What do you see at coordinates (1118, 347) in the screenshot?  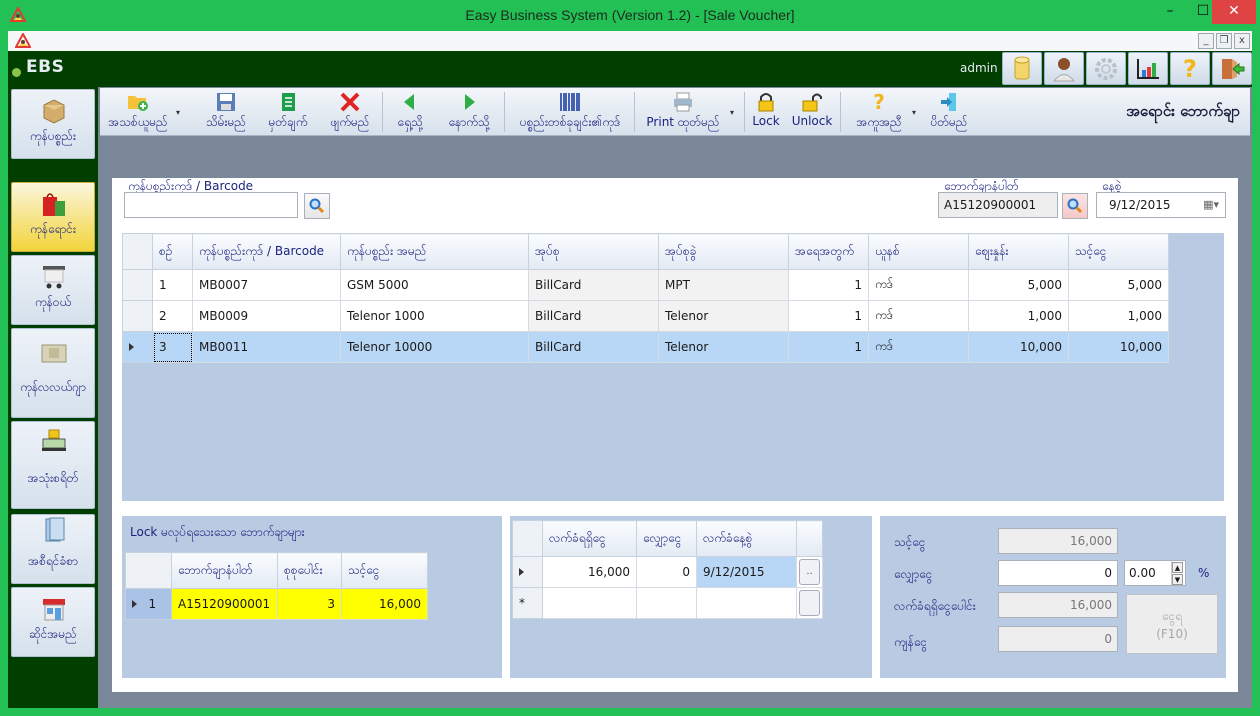 I see `cell-amount: 10,000` at bounding box center [1118, 347].